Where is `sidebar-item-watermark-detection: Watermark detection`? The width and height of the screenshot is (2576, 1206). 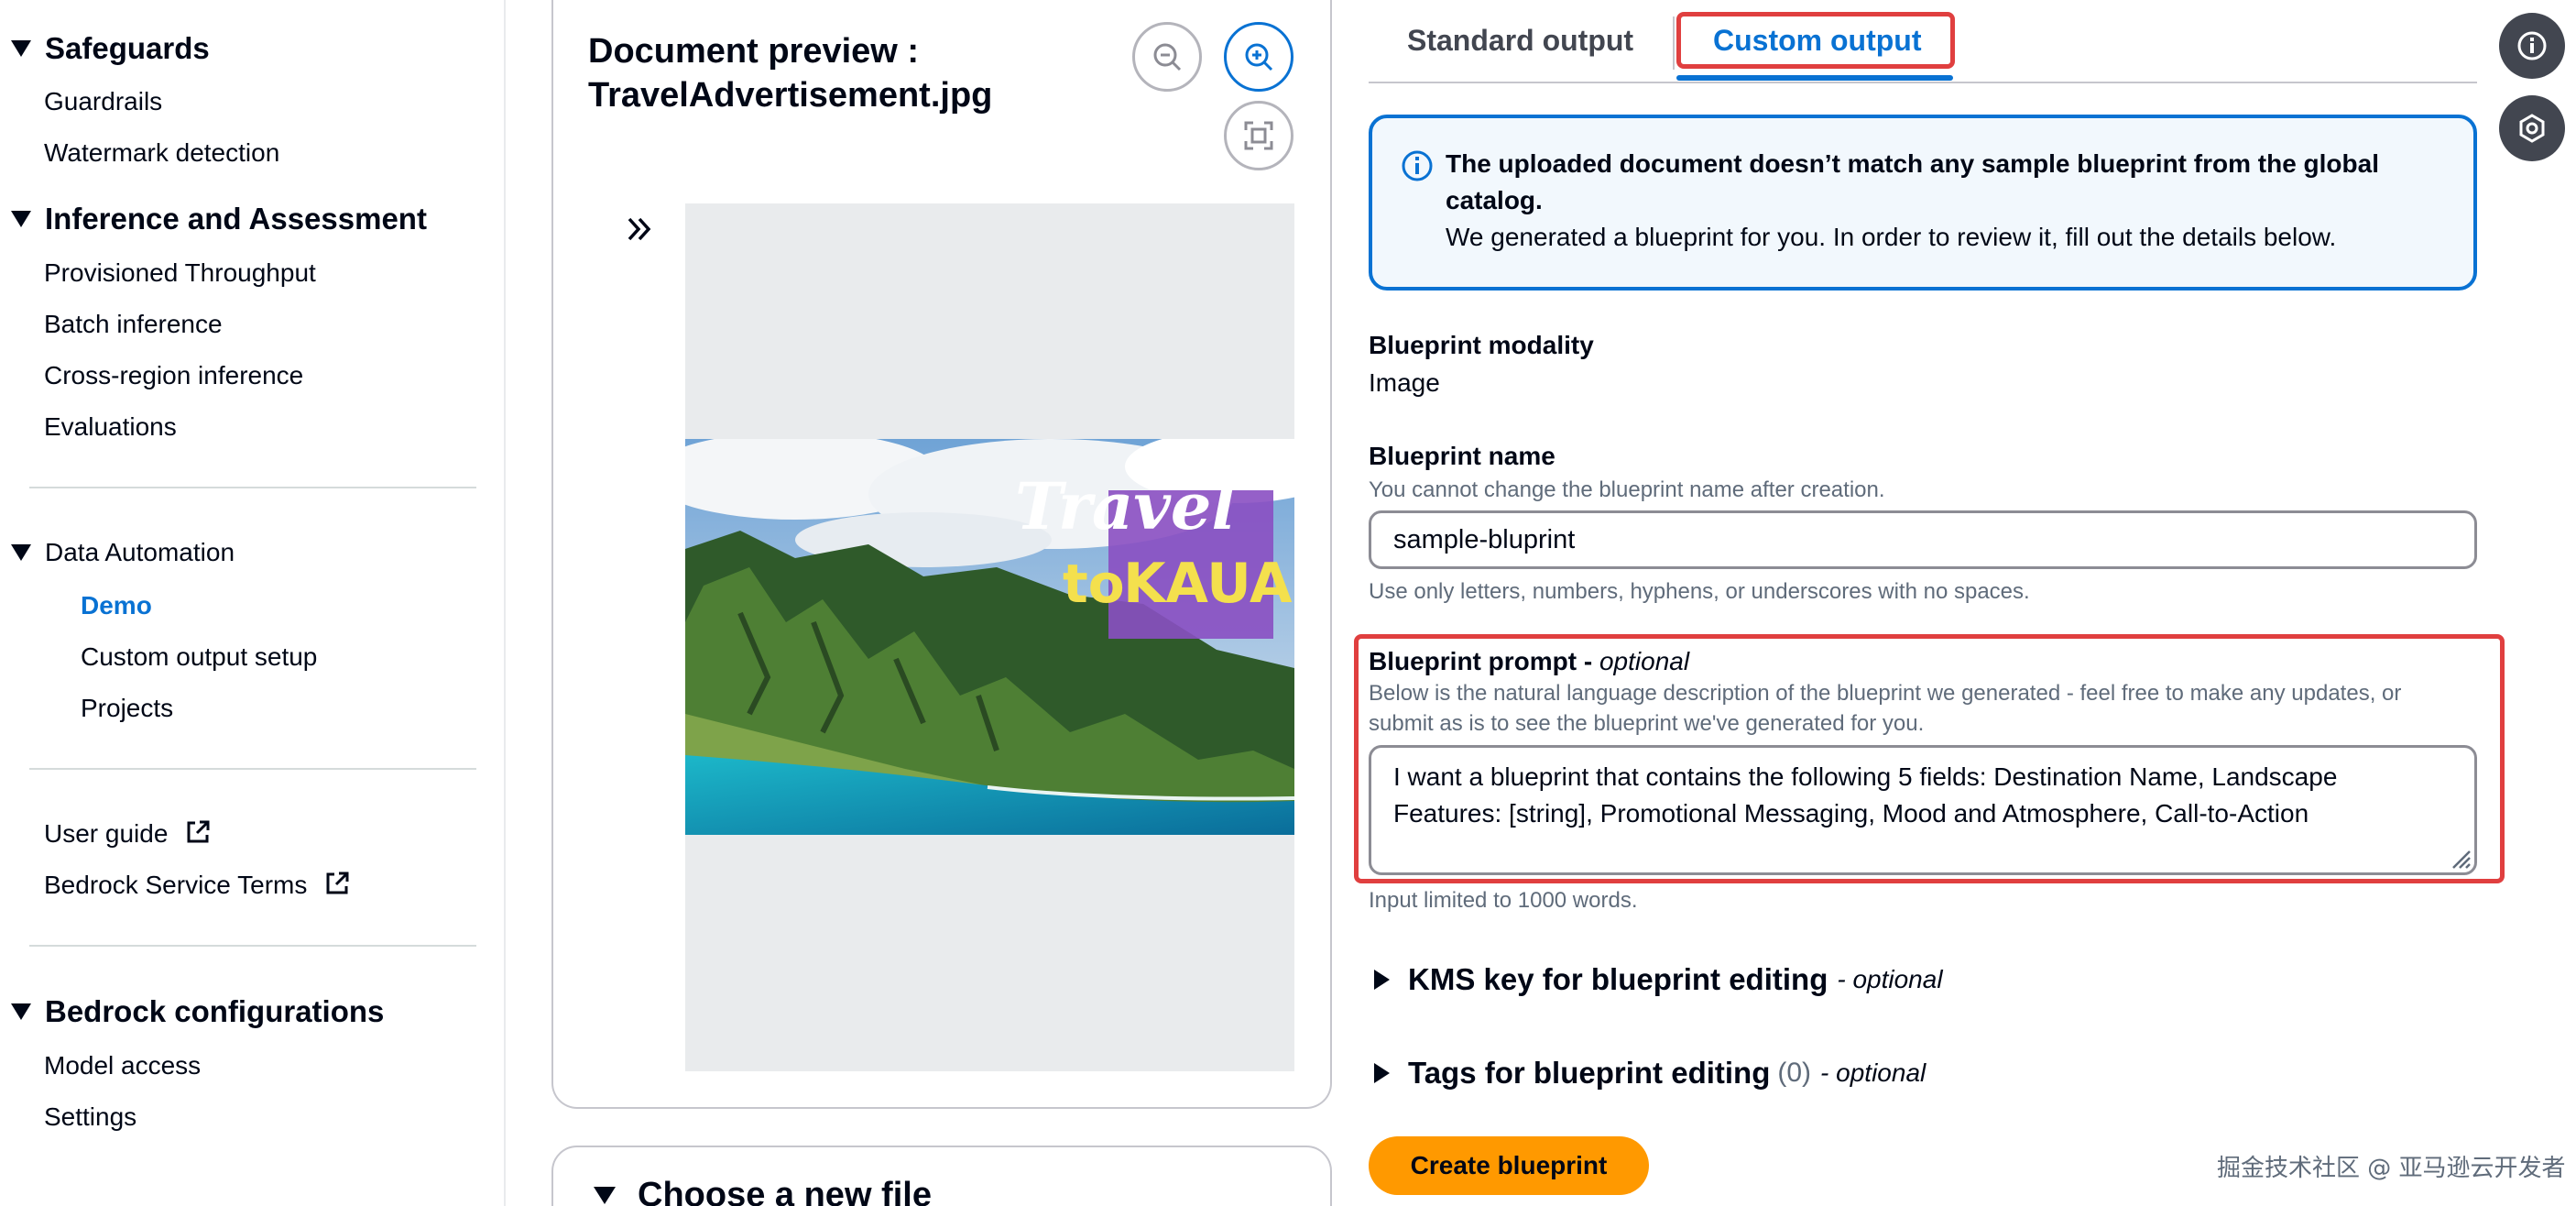 sidebar-item-watermark-detection: Watermark detection is located at coordinates (162, 153).